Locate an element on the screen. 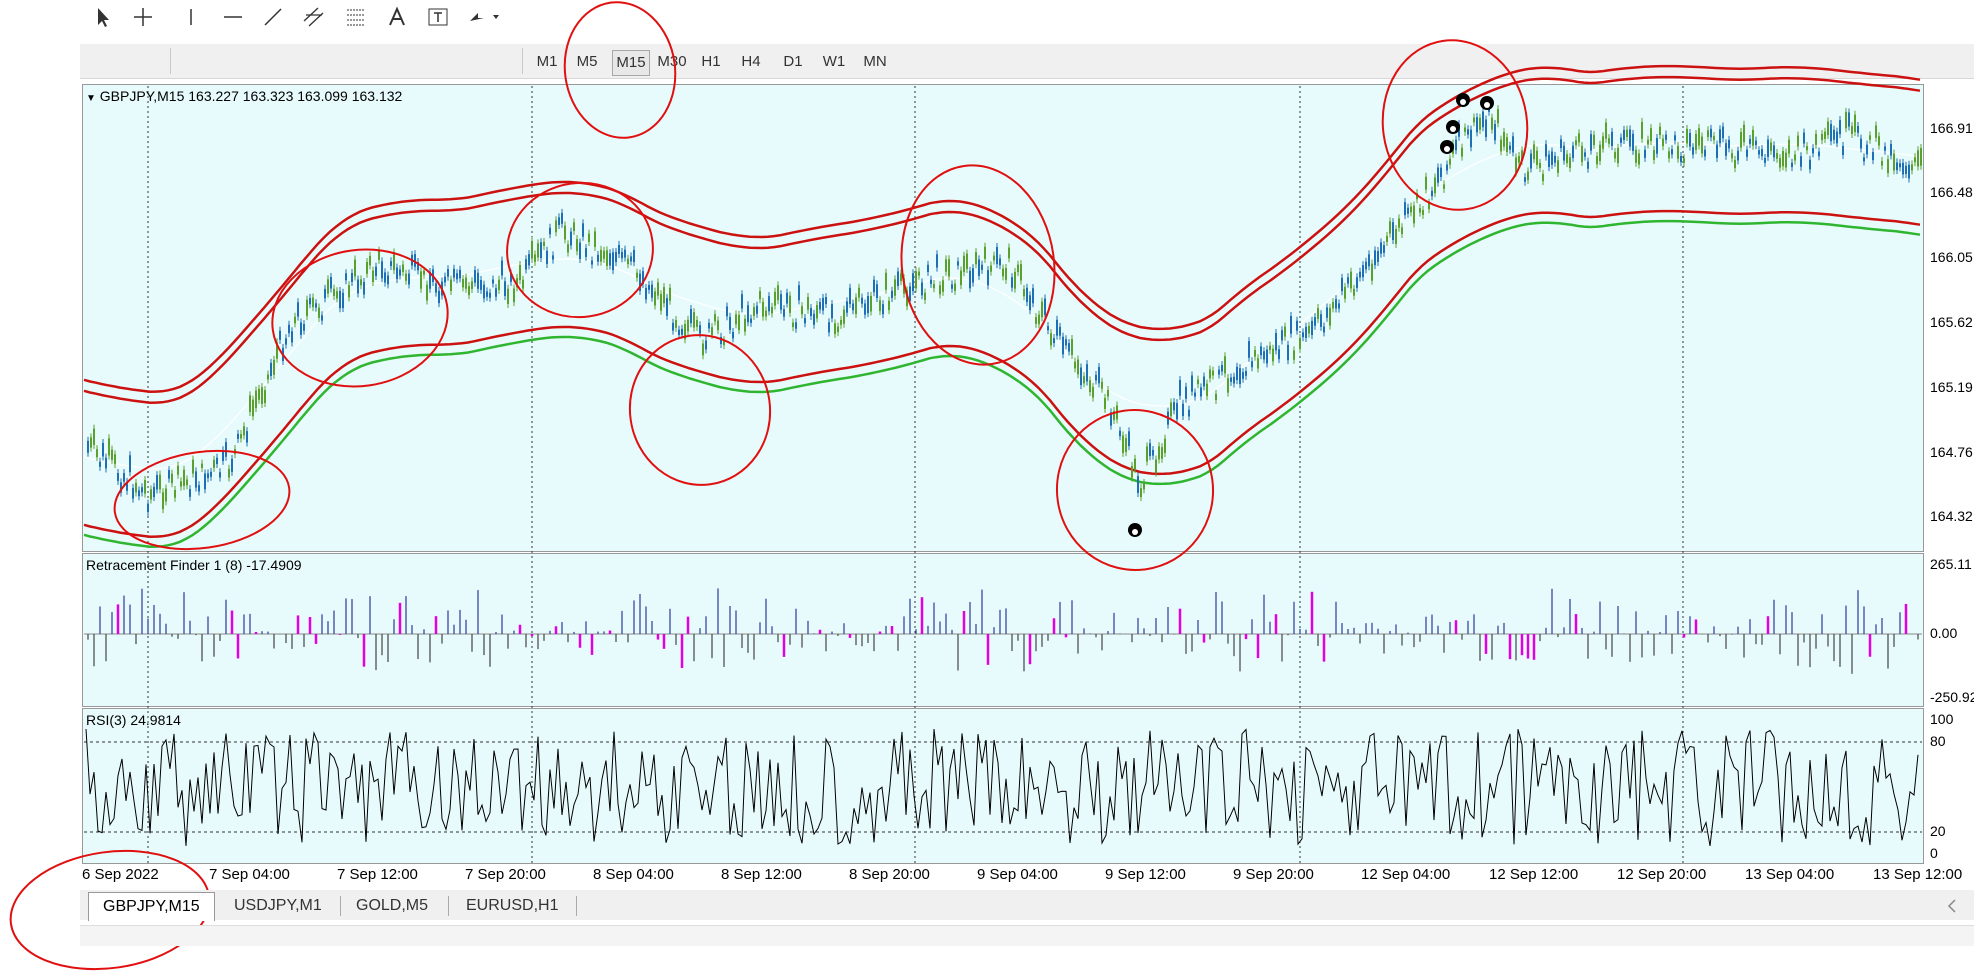  time-axis-label: 7 Sep 04:00 is located at coordinates (249, 874).